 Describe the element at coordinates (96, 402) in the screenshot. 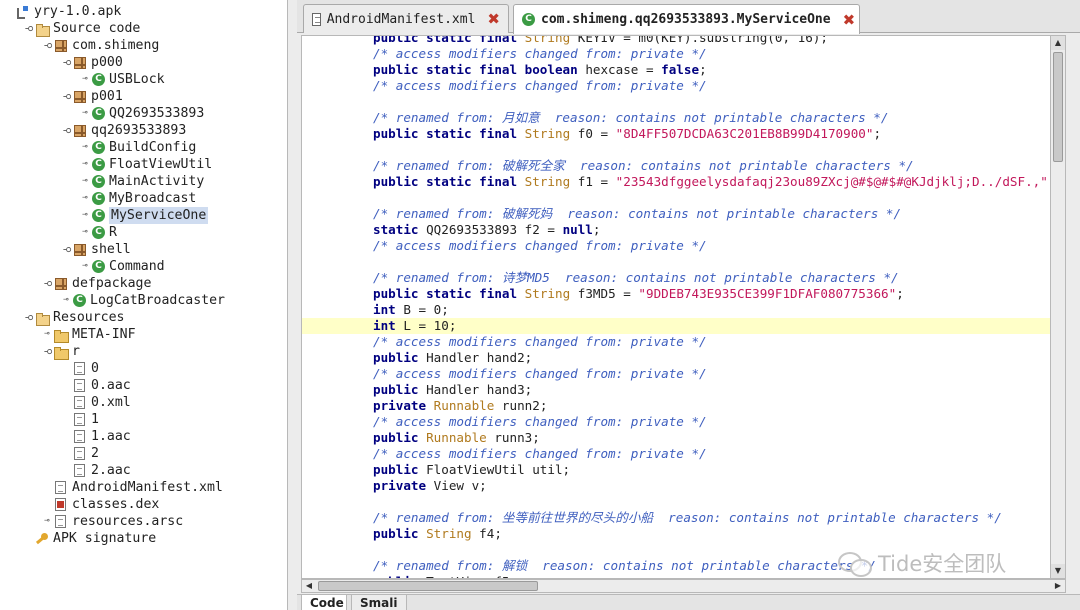

I see `tree-item-0-xml: 0.xml` at that location.